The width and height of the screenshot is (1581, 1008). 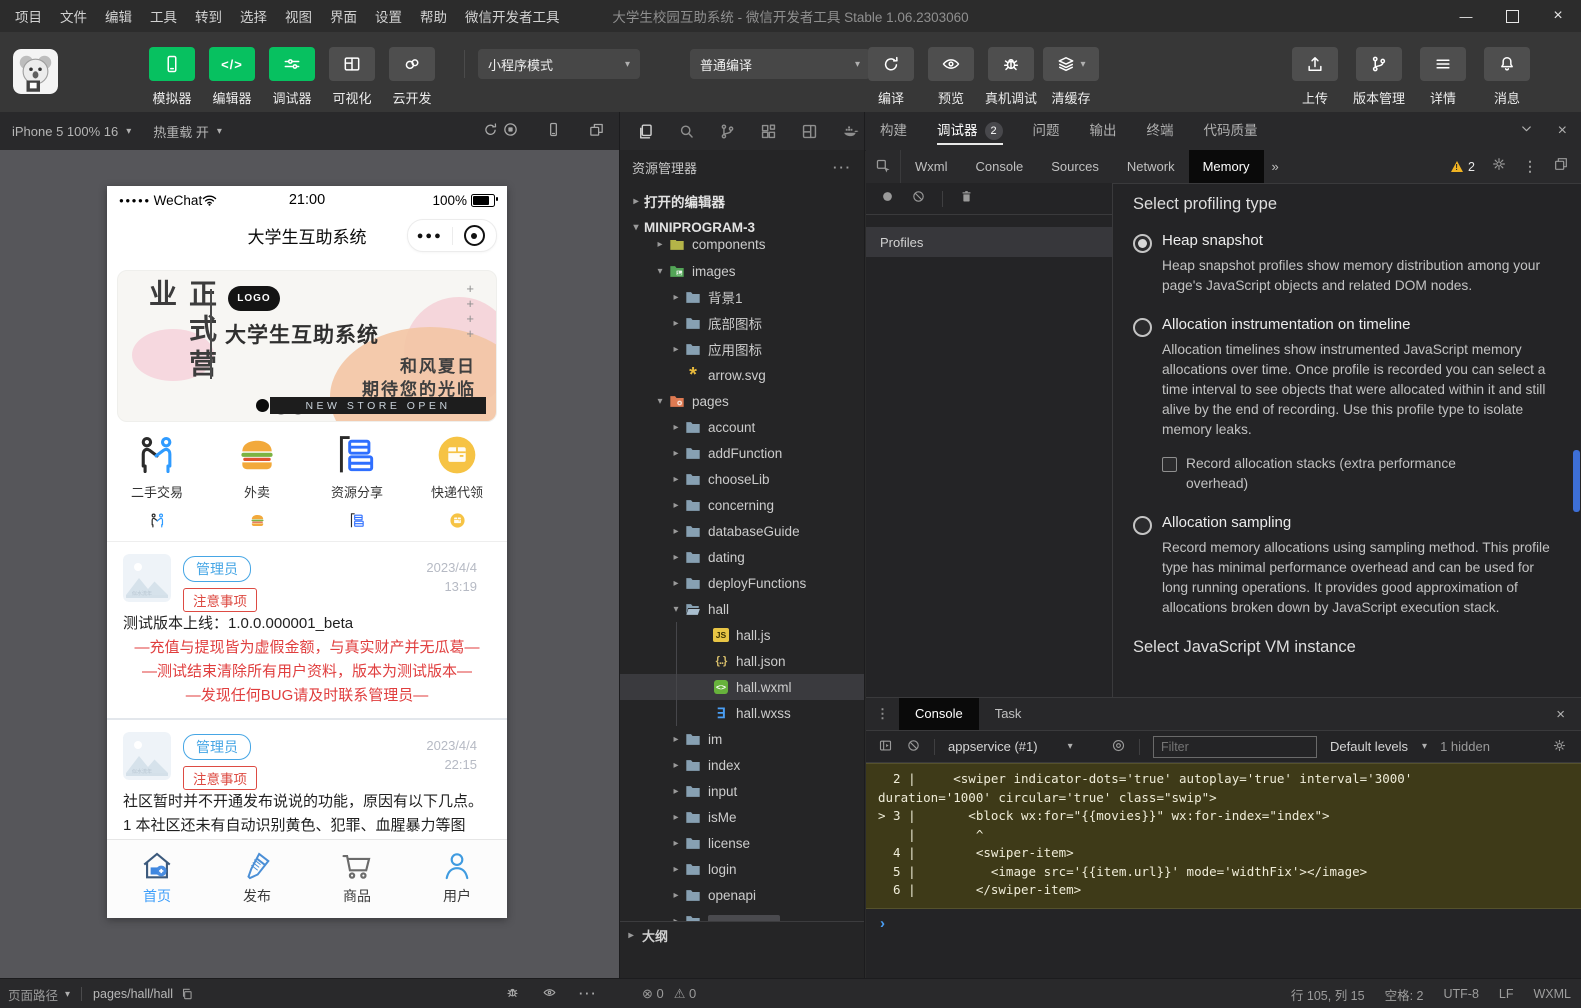 What do you see at coordinates (71, 131) in the screenshot?
I see `device-select: iPhone 5 100% 16 ▾` at bounding box center [71, 131].